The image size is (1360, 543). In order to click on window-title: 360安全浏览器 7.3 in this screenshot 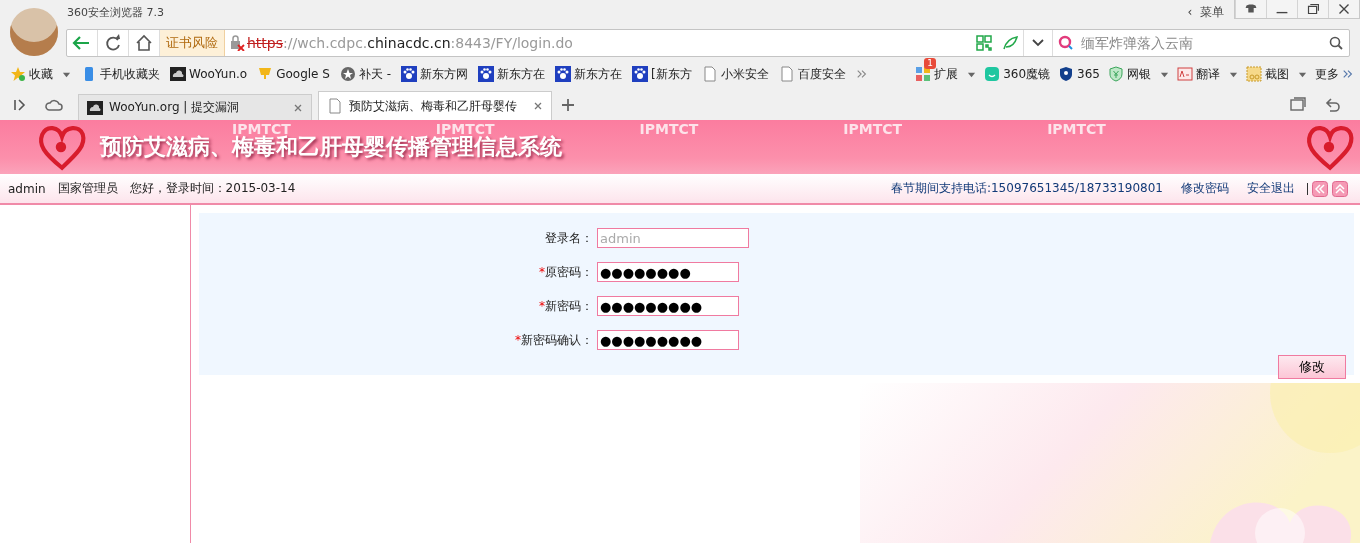, I will do `click(115, 12)`.